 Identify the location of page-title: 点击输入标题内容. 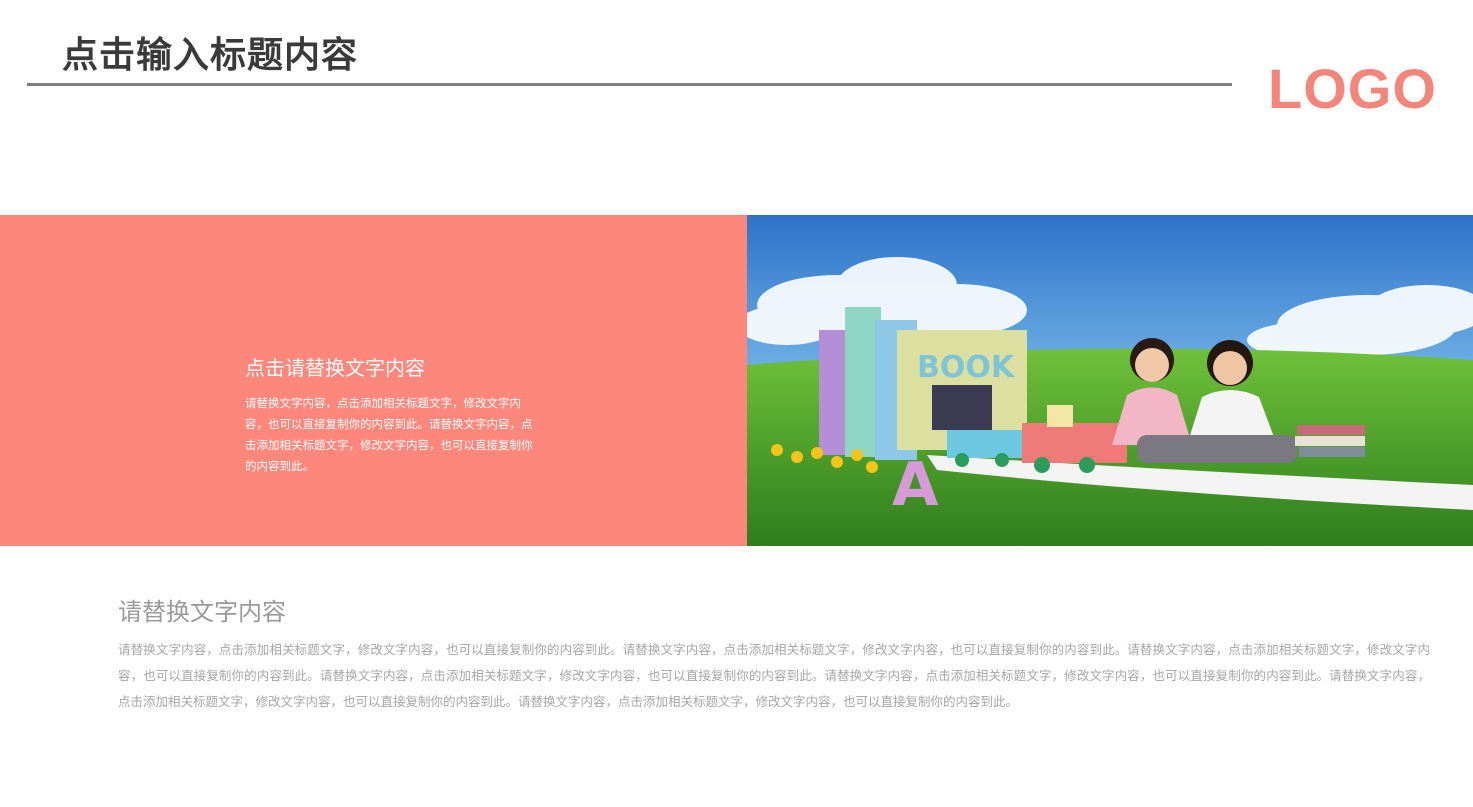
(210, 55).